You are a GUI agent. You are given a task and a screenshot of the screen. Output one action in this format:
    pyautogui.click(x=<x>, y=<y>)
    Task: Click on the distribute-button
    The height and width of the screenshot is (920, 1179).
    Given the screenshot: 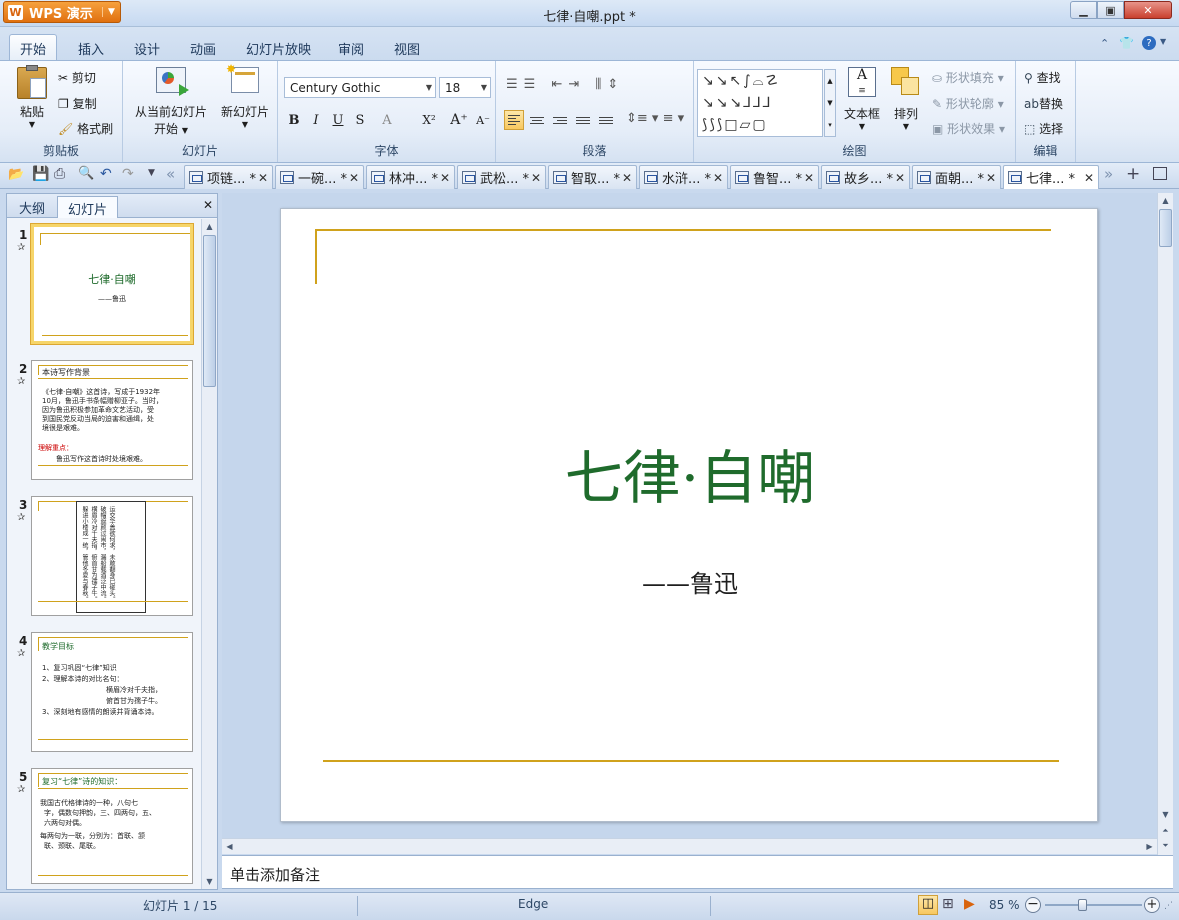 What is the action you would take?
    pyautogui.click(x=606, y=120)
    